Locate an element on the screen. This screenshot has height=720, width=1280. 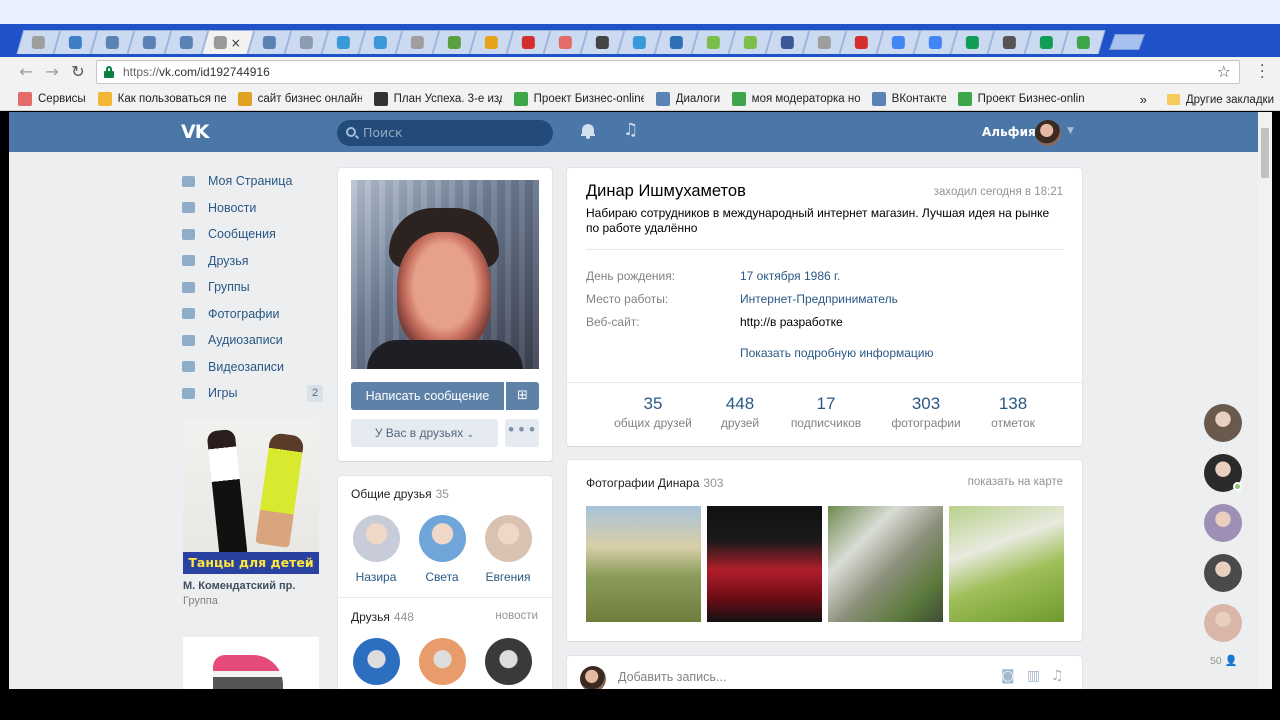
more-actions-button: ••• is located at coordinates (522, 433).